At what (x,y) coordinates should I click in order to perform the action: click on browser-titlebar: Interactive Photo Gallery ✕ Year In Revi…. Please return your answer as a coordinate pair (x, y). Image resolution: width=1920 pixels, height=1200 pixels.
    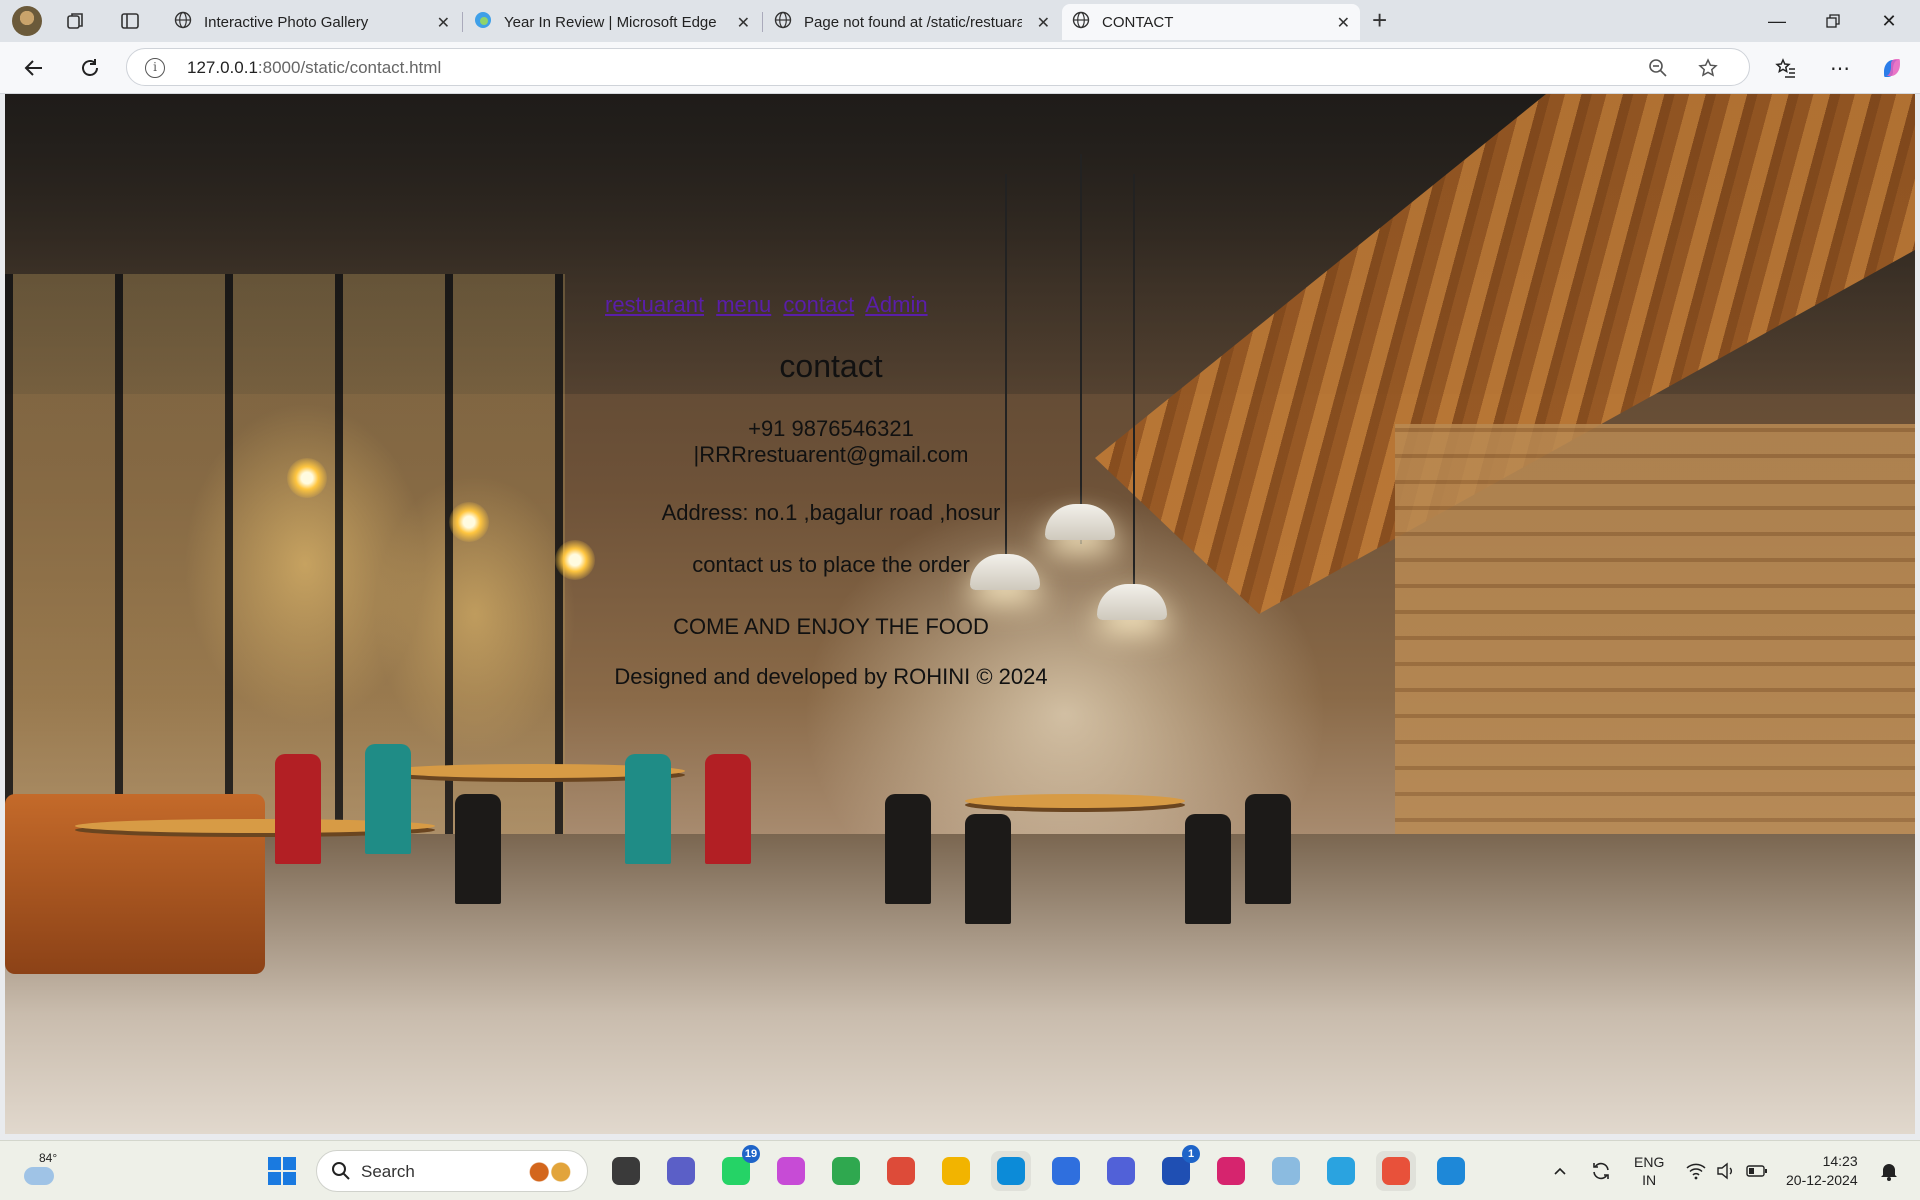
    Looking at the image, I should click on (960, 21).